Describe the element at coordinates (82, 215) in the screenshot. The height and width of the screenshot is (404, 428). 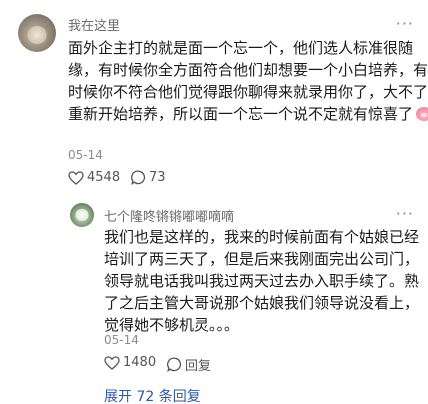
I see `reply-avatar` at that location.